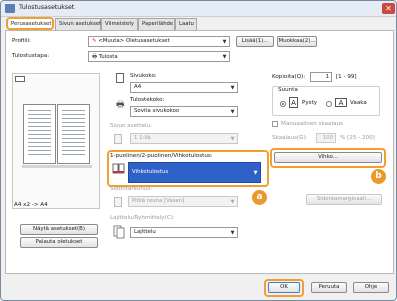 The width and height of the screenshot is (397, 301). What do you see at coordinates (59, 229) in the screenshot?
I see `show-settings-button: Näytä asetukset(B)` at bounding box center [59, 229].